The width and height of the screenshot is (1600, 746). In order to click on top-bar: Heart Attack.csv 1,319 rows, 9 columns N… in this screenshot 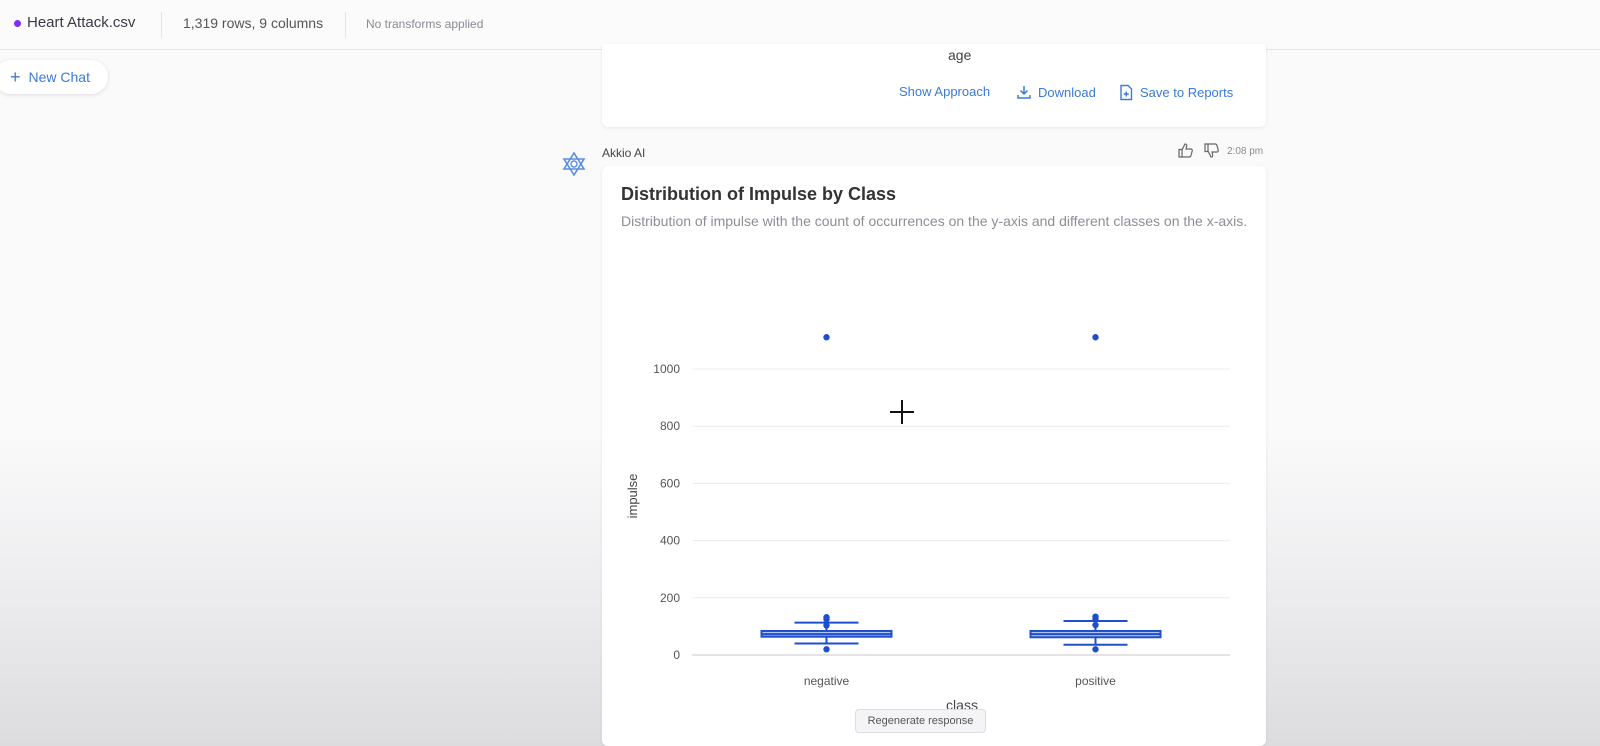, I will do `click(800, 25)`.